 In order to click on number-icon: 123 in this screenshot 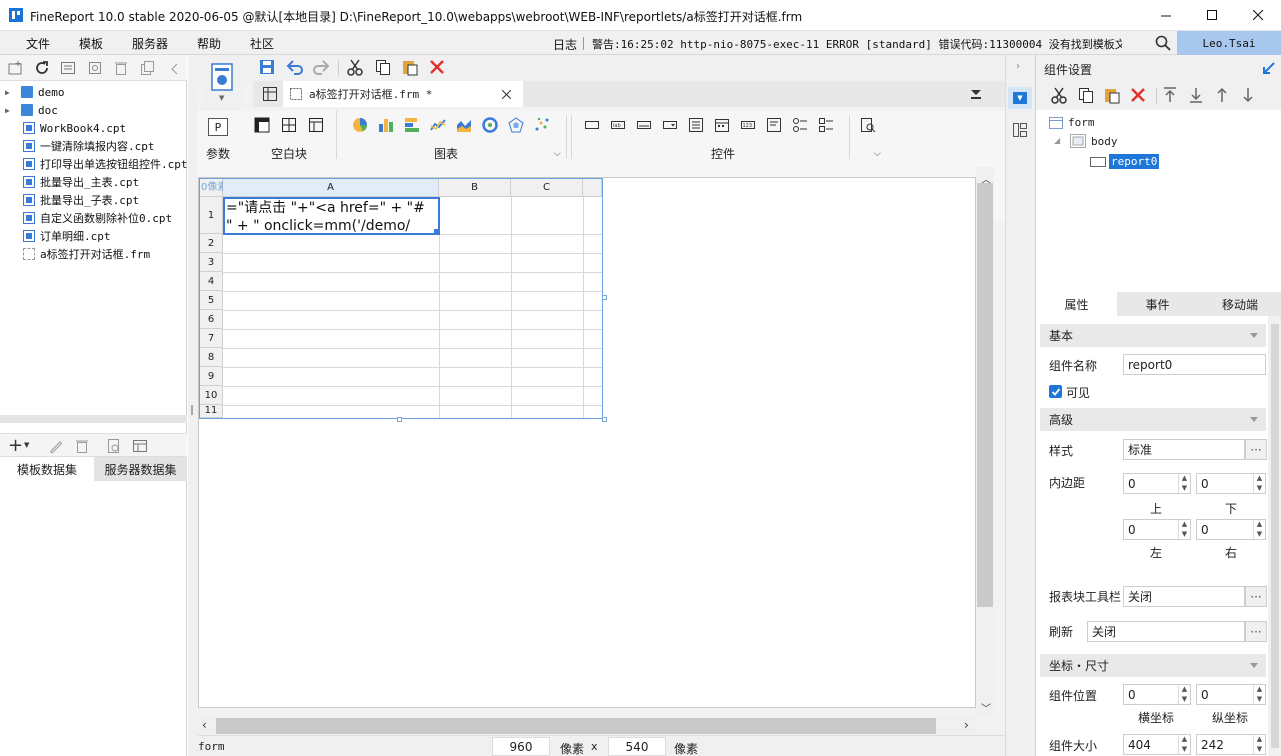, I will do `click(748, 125)`.